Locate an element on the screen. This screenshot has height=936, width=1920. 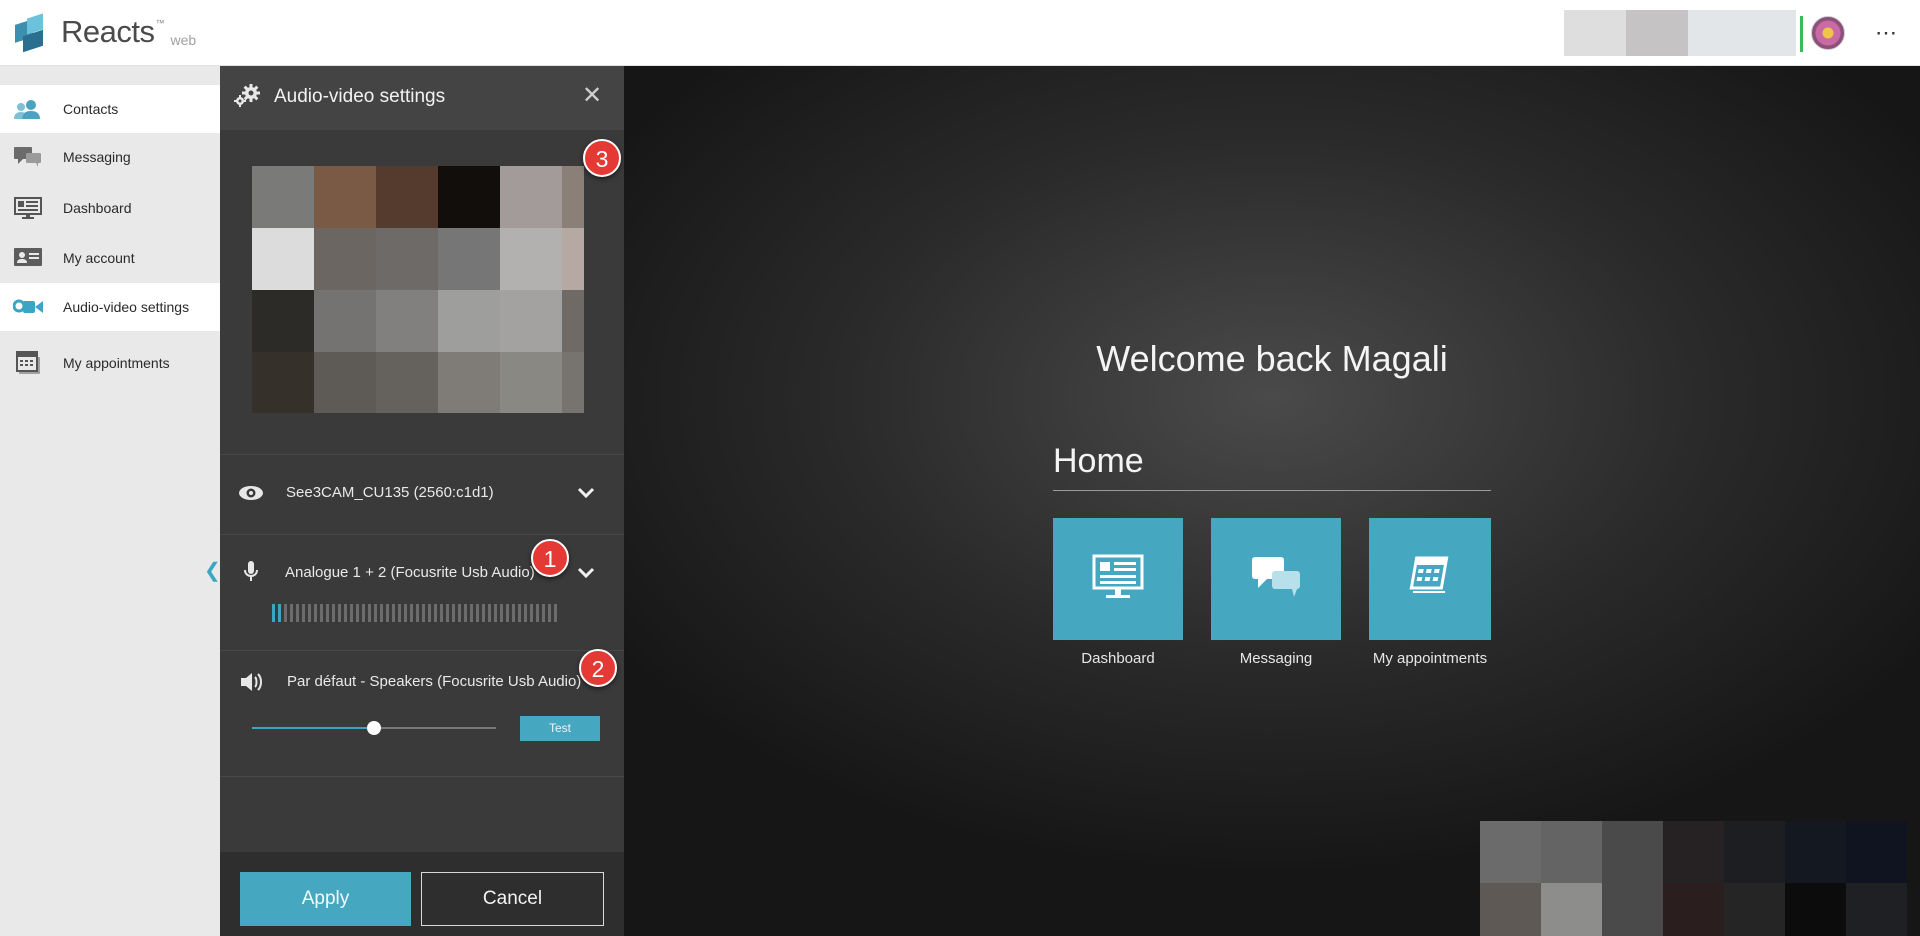
microphone-level-meter is located at coordinates (414, 613).